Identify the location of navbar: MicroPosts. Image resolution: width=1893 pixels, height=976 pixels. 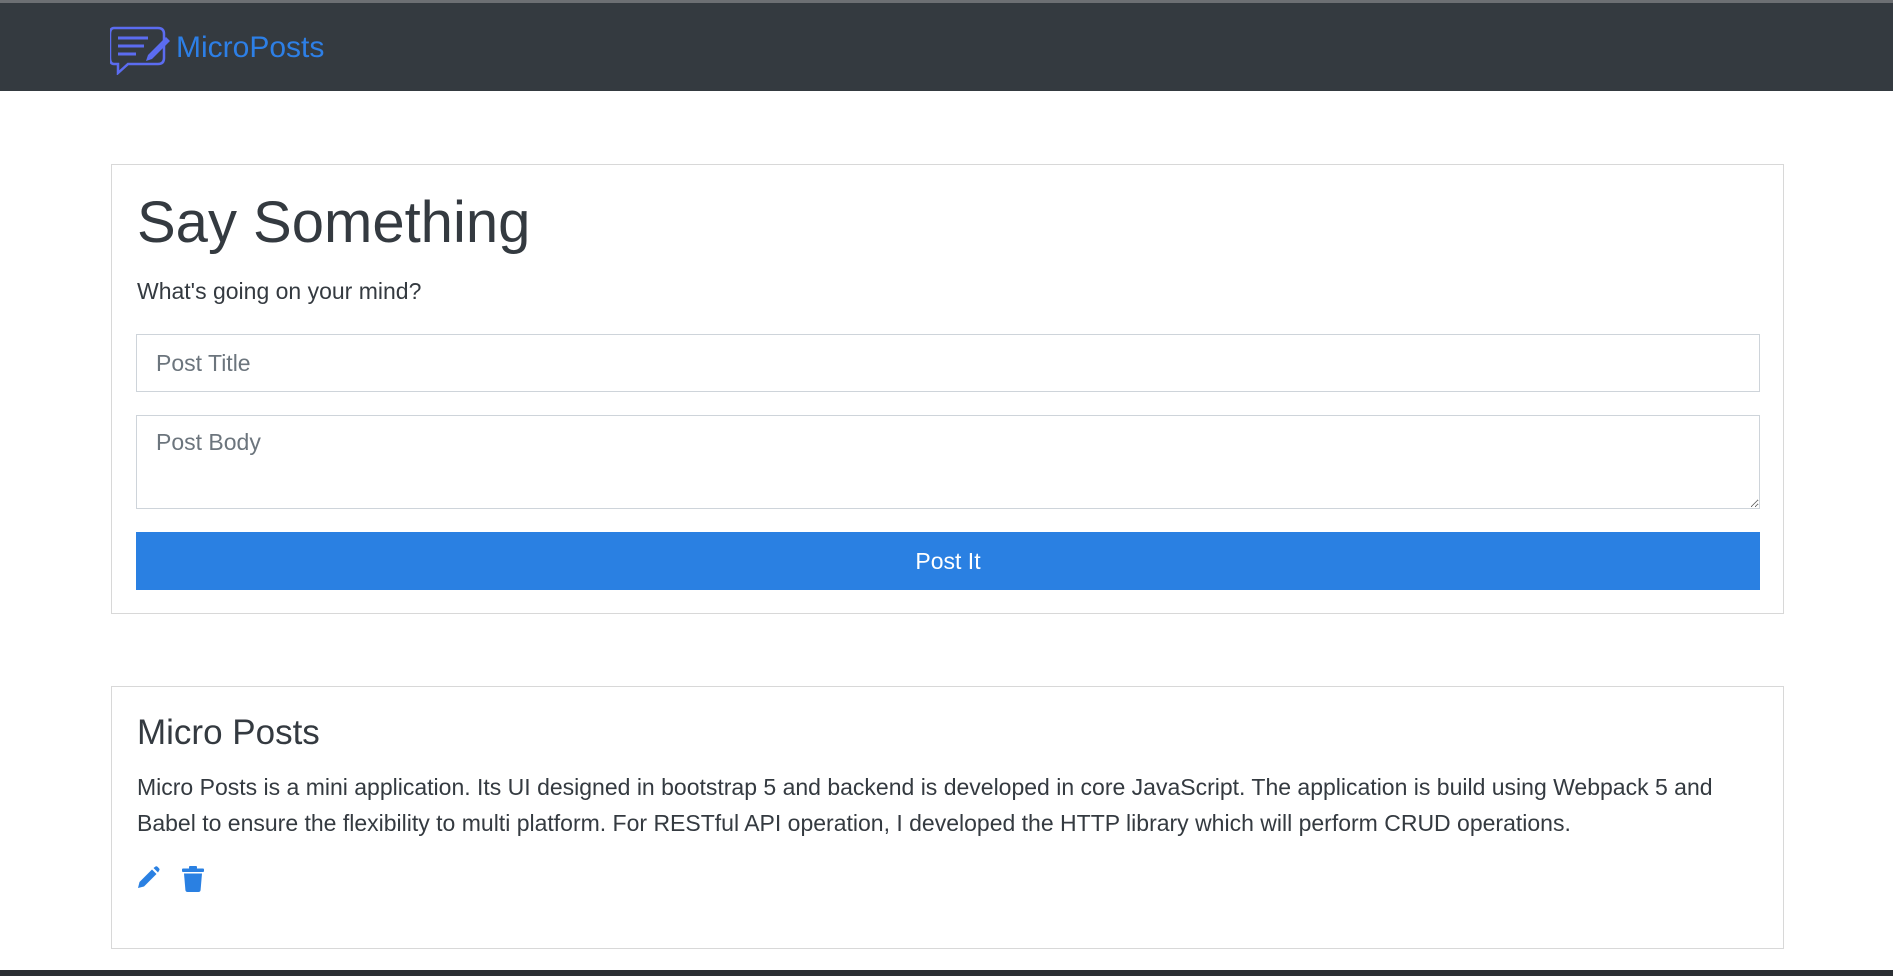
(946, 47).